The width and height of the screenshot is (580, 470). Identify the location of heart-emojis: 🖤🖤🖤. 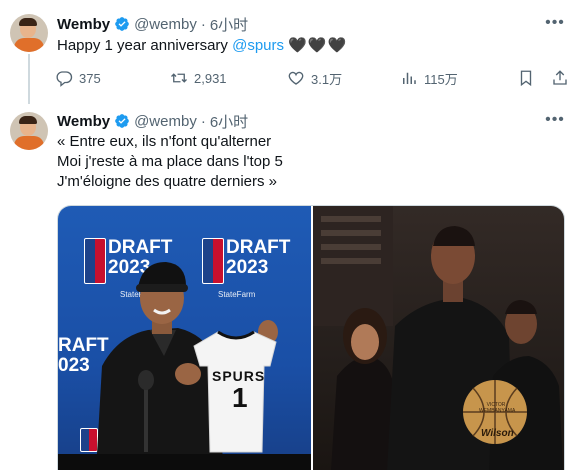
(318, 45).